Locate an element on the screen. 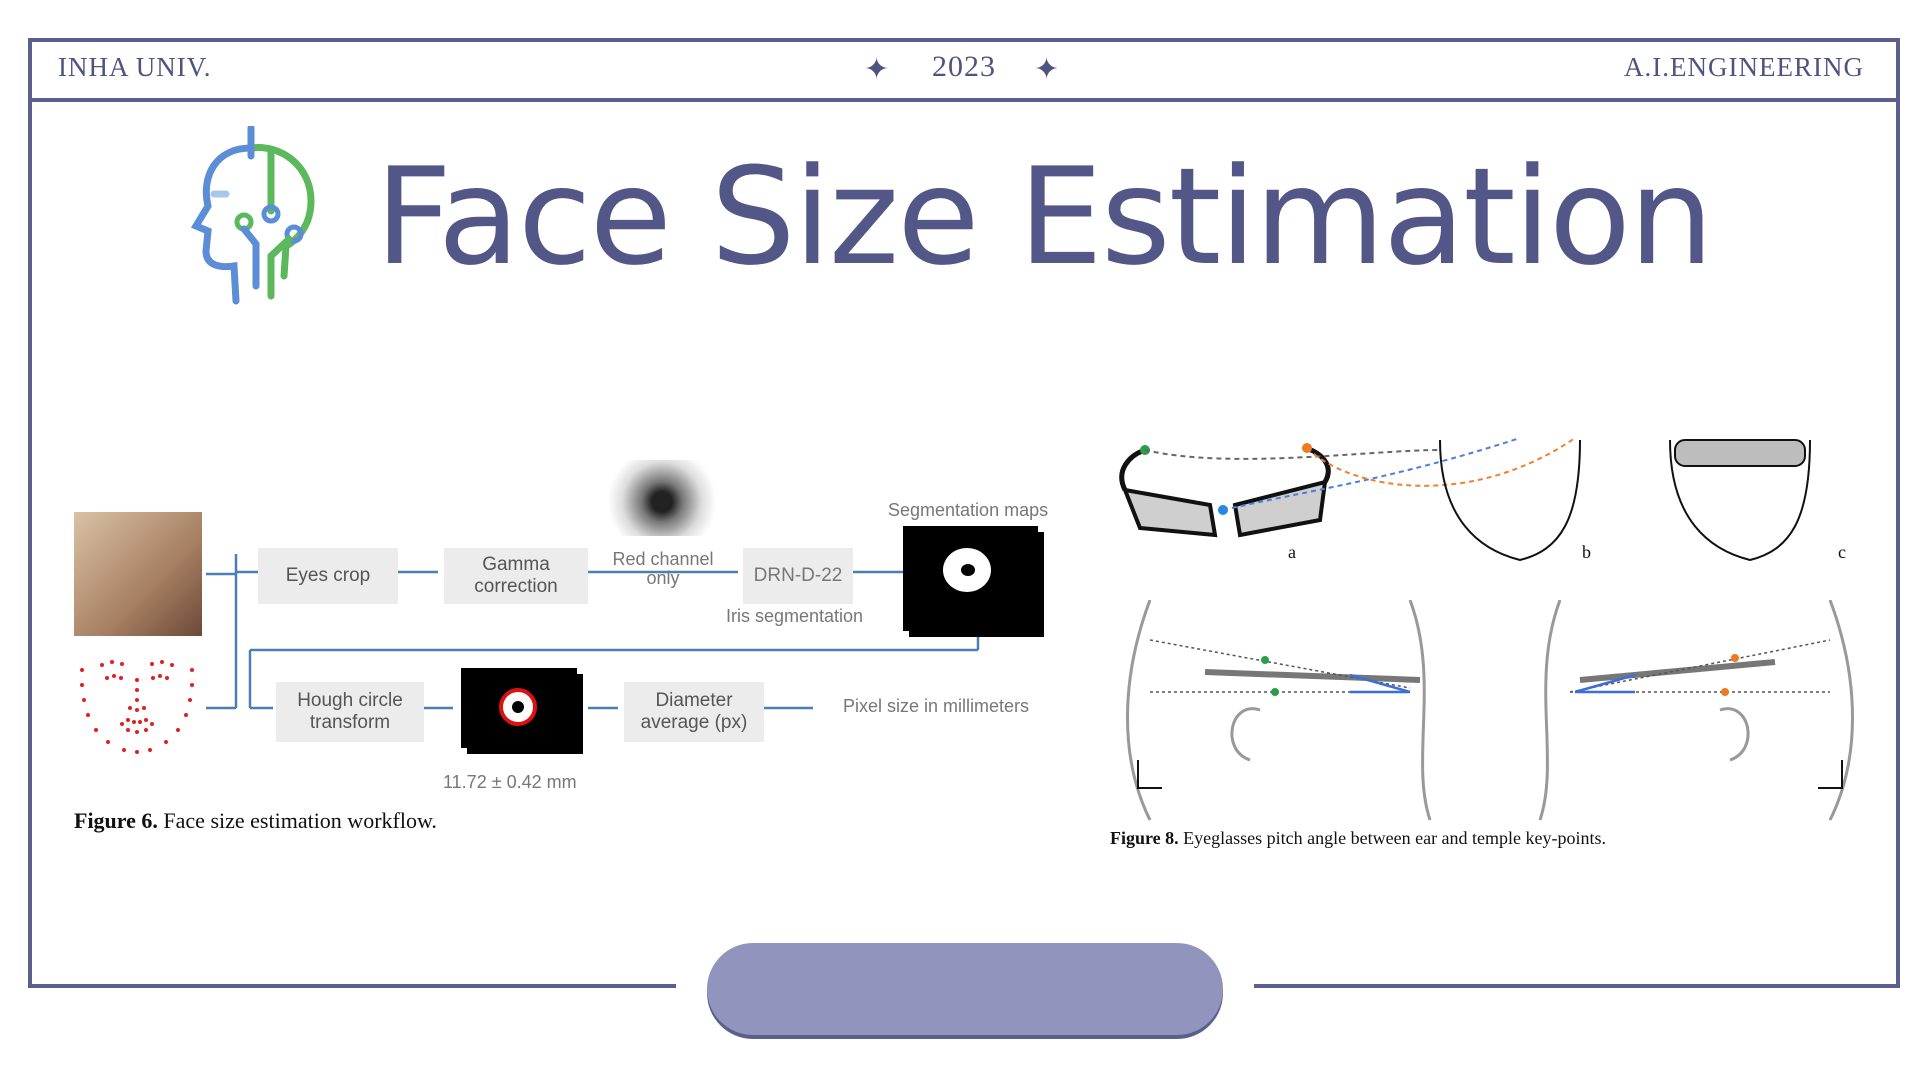 This screenshot has height=1080, width=1920. pitch-angle-diagram is located at coordinates (1490, 710).